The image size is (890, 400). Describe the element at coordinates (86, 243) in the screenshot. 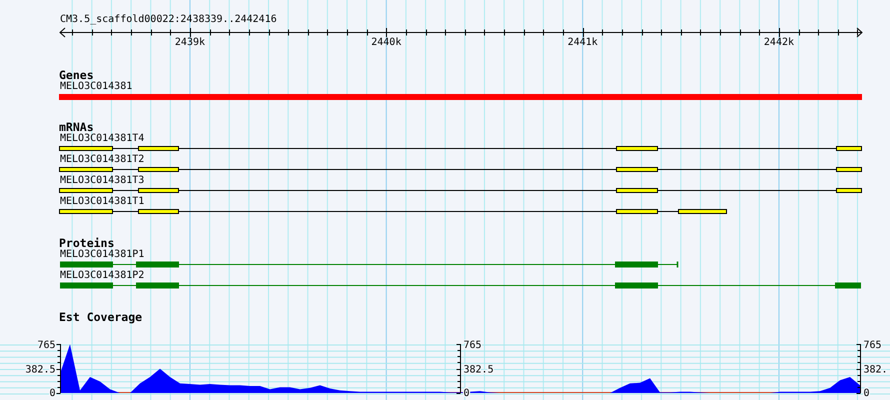

I see `track-title: Proteins` at that location.